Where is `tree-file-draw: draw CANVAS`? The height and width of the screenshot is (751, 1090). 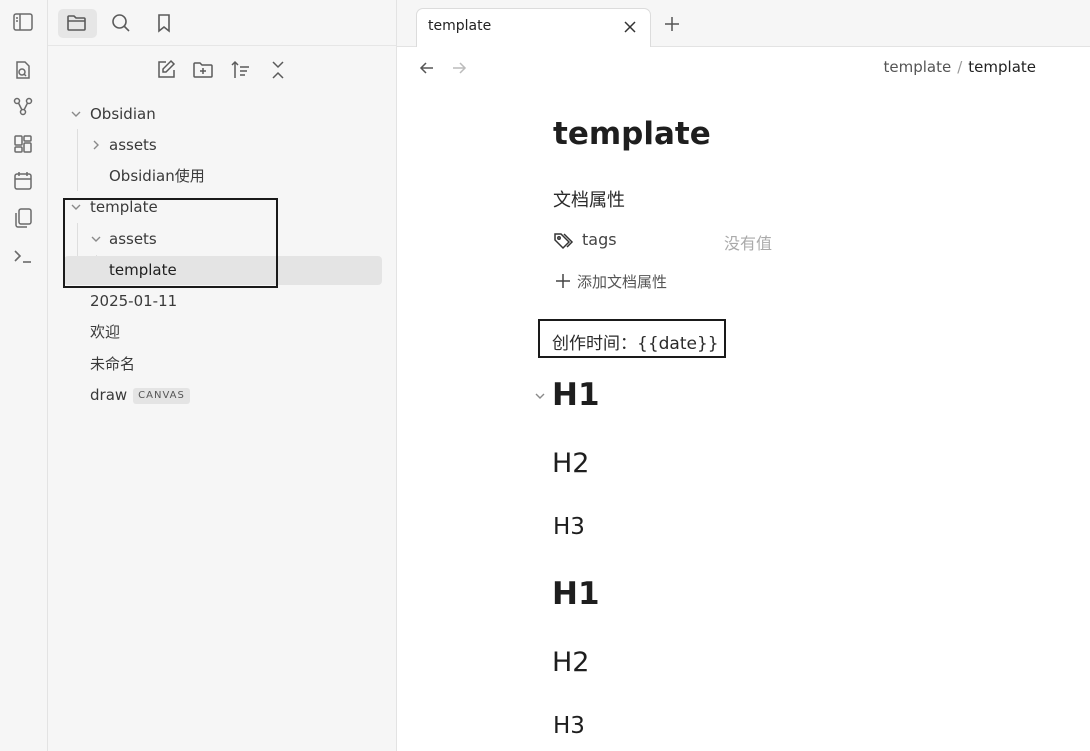
tree-file-draw: draw CANVAS is located at coordinates (235, 395).